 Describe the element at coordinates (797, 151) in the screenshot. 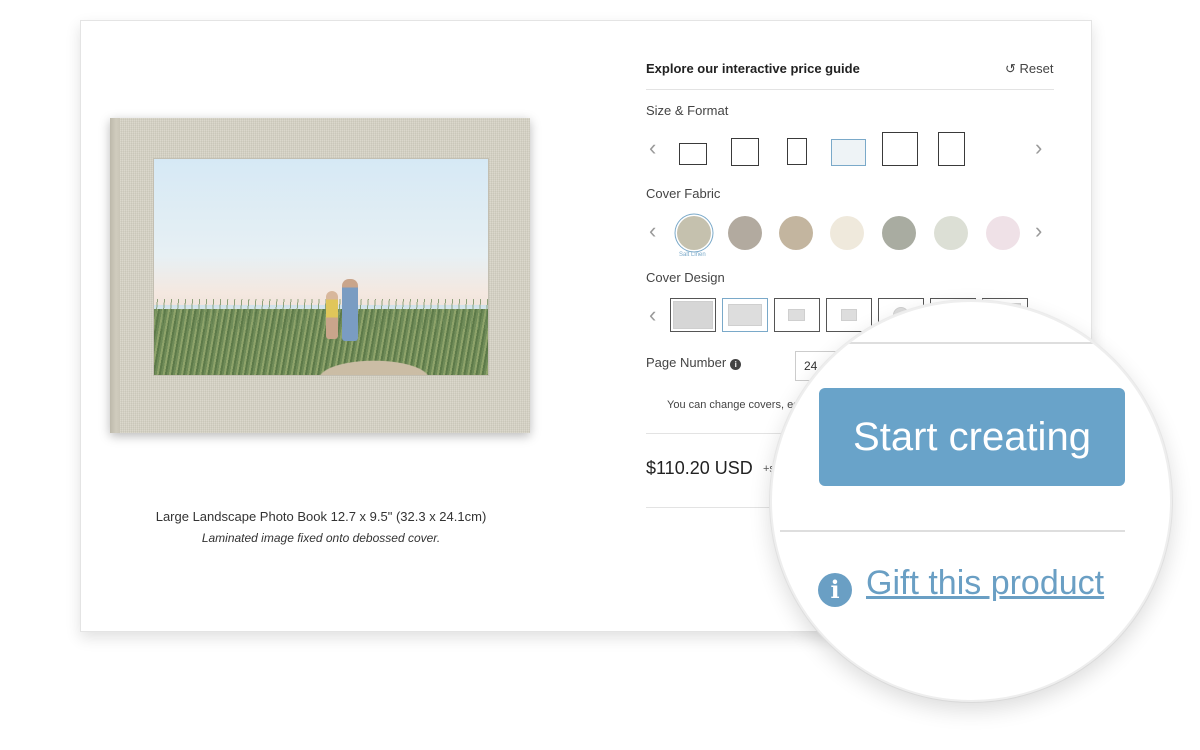

I see `format-option-portrait` at that location.